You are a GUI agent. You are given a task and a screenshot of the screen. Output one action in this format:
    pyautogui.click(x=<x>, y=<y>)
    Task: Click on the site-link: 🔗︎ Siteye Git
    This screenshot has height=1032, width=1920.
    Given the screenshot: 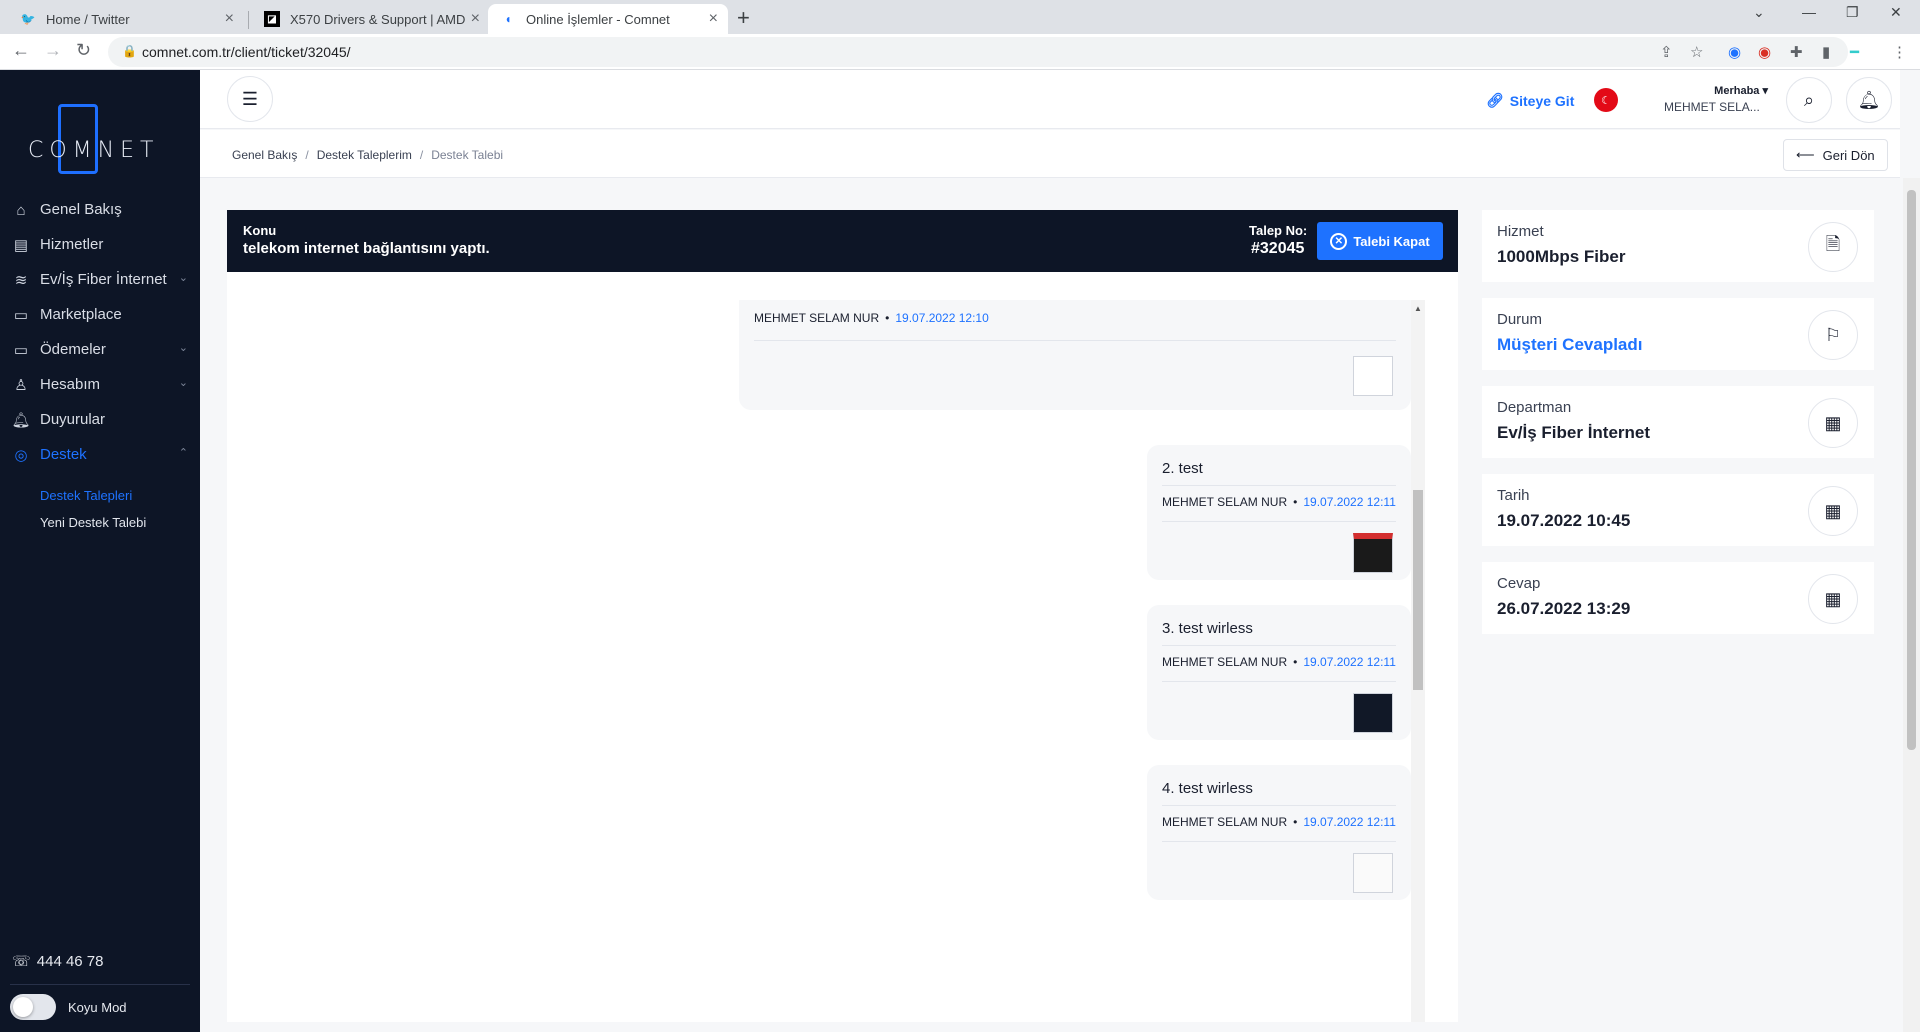 What is the action you would take?
    pyautogui.click(x=1530, y=100)
    